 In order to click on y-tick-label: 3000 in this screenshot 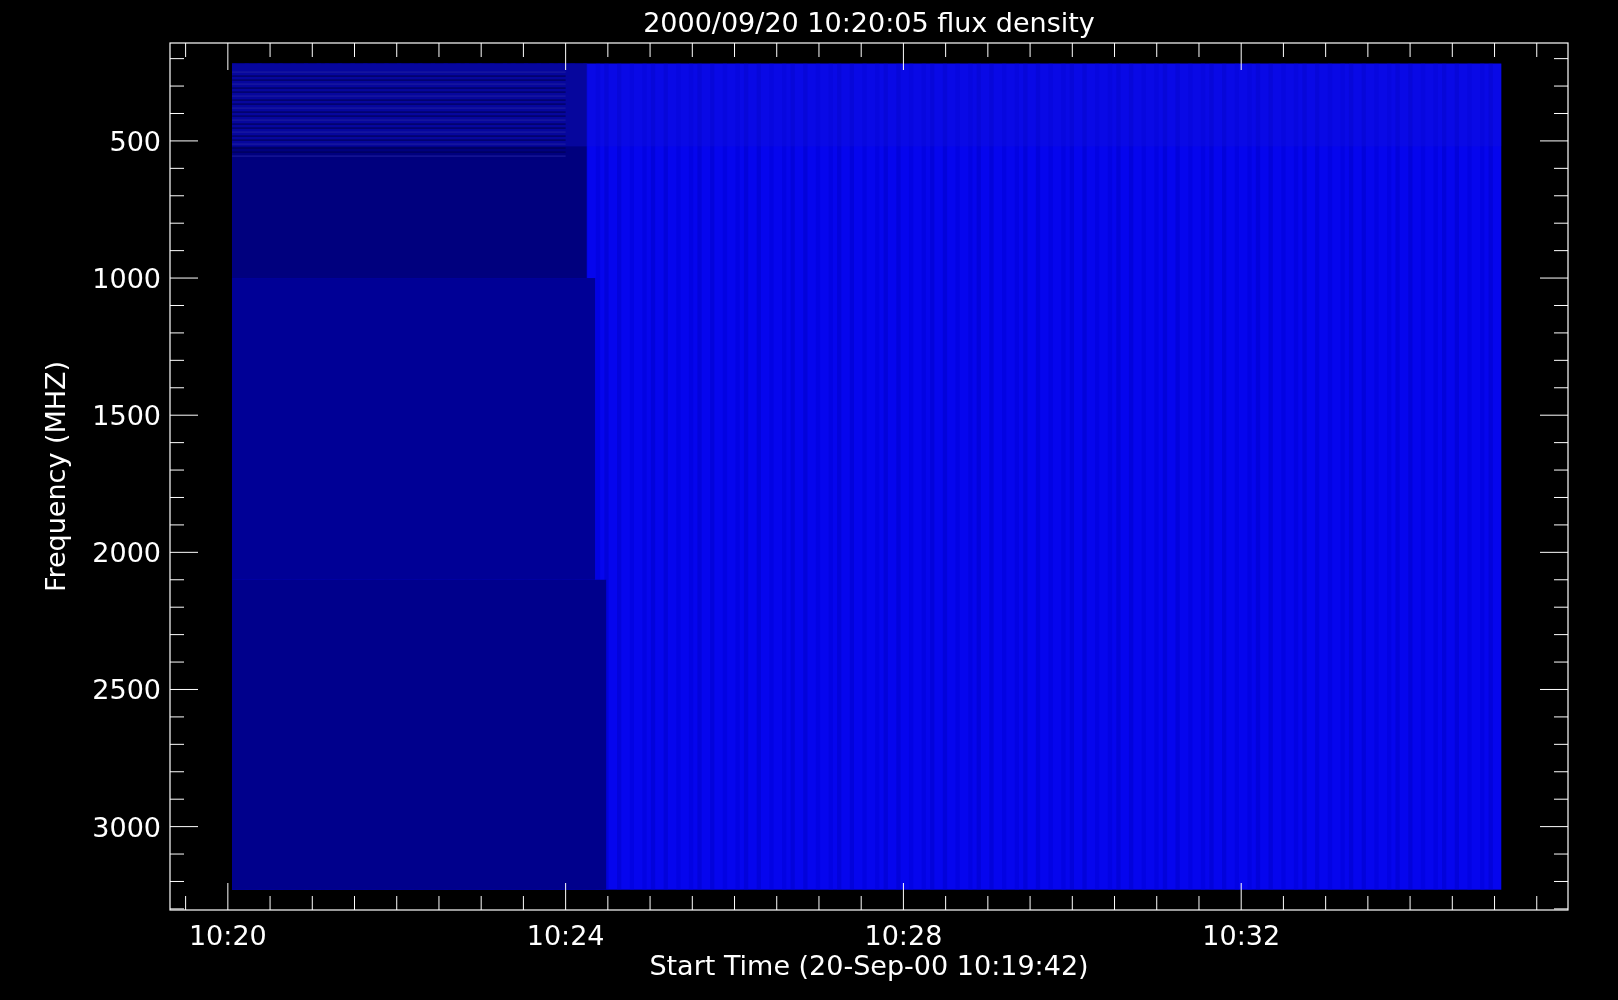, I will do `click(126, 827)`.